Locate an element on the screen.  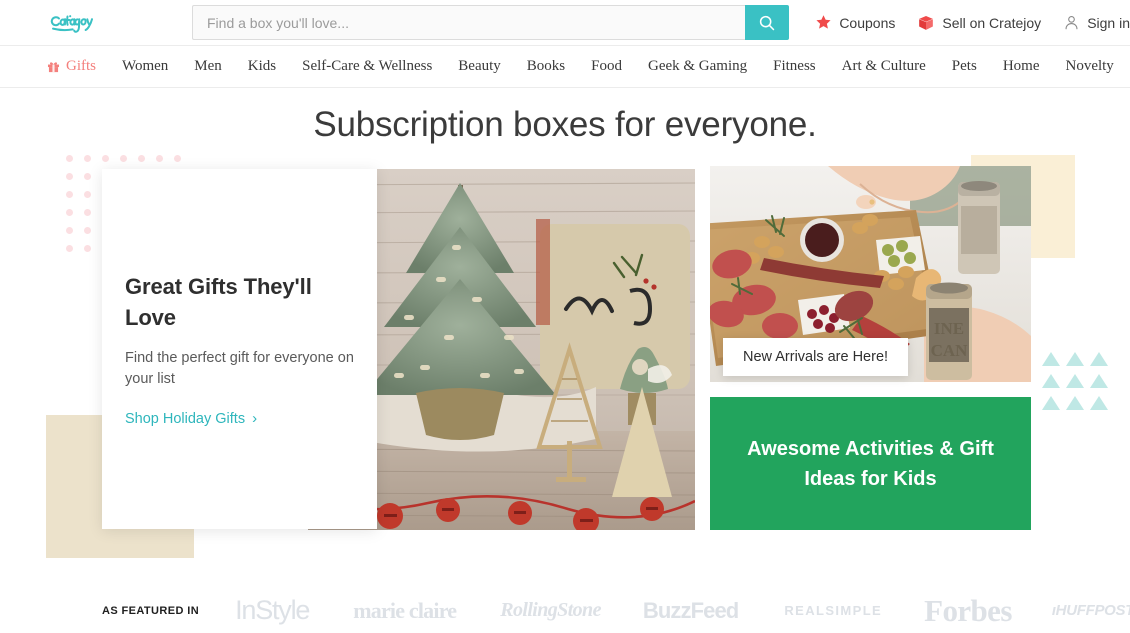
nav-label-self-care-wellness: Self-Care & Wellness is located at coordinates (367, 66).